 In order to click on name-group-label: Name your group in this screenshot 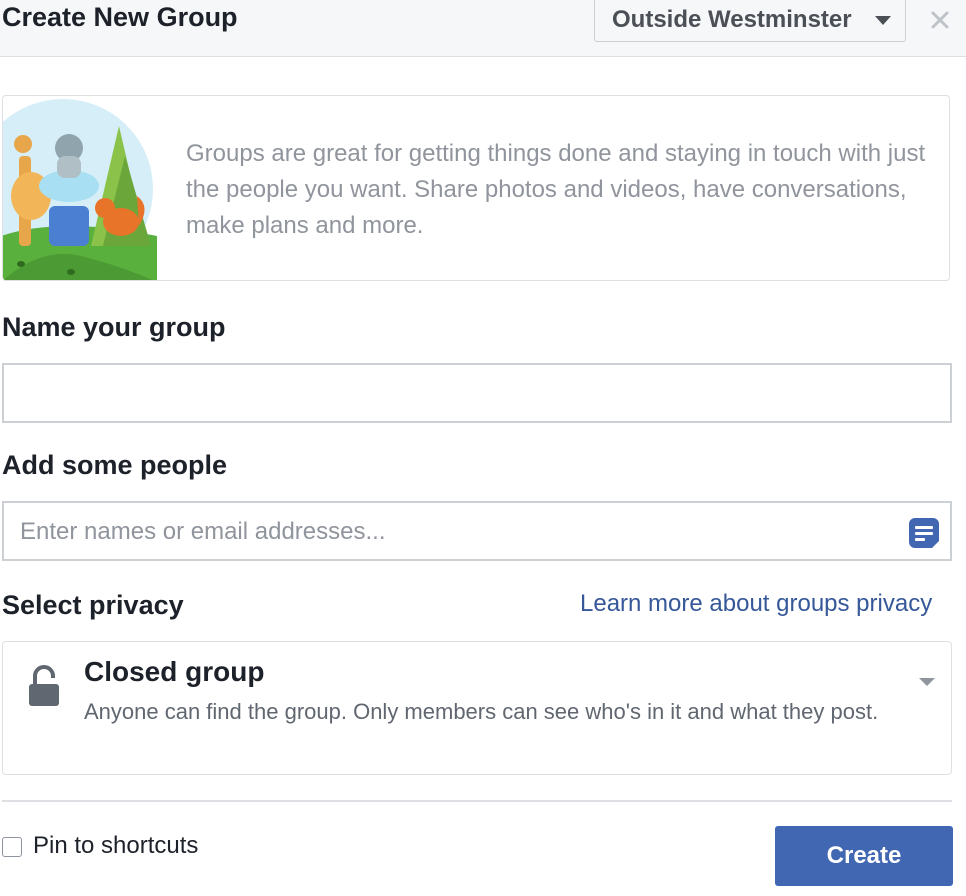, I will do `click(114, 327)`.